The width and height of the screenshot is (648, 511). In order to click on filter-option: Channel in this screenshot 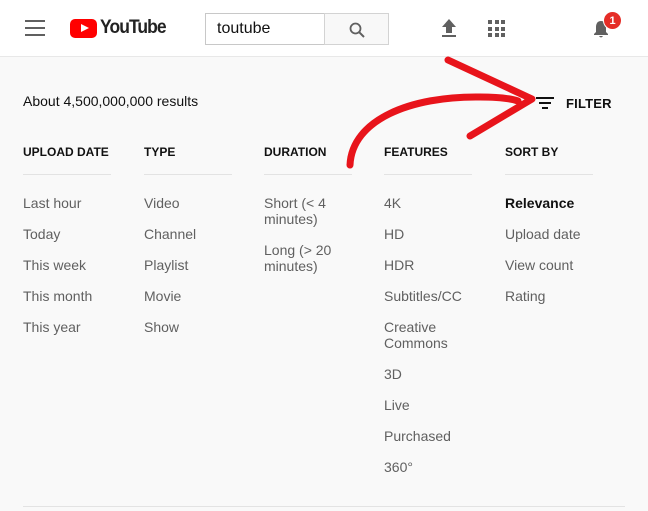, I will do `click(188, 234)`.